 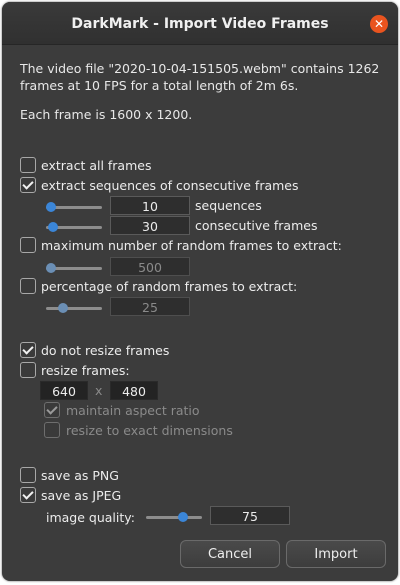 I want to click on consecutive-frames-label: consecutive frames, so click(x=256, y=225).